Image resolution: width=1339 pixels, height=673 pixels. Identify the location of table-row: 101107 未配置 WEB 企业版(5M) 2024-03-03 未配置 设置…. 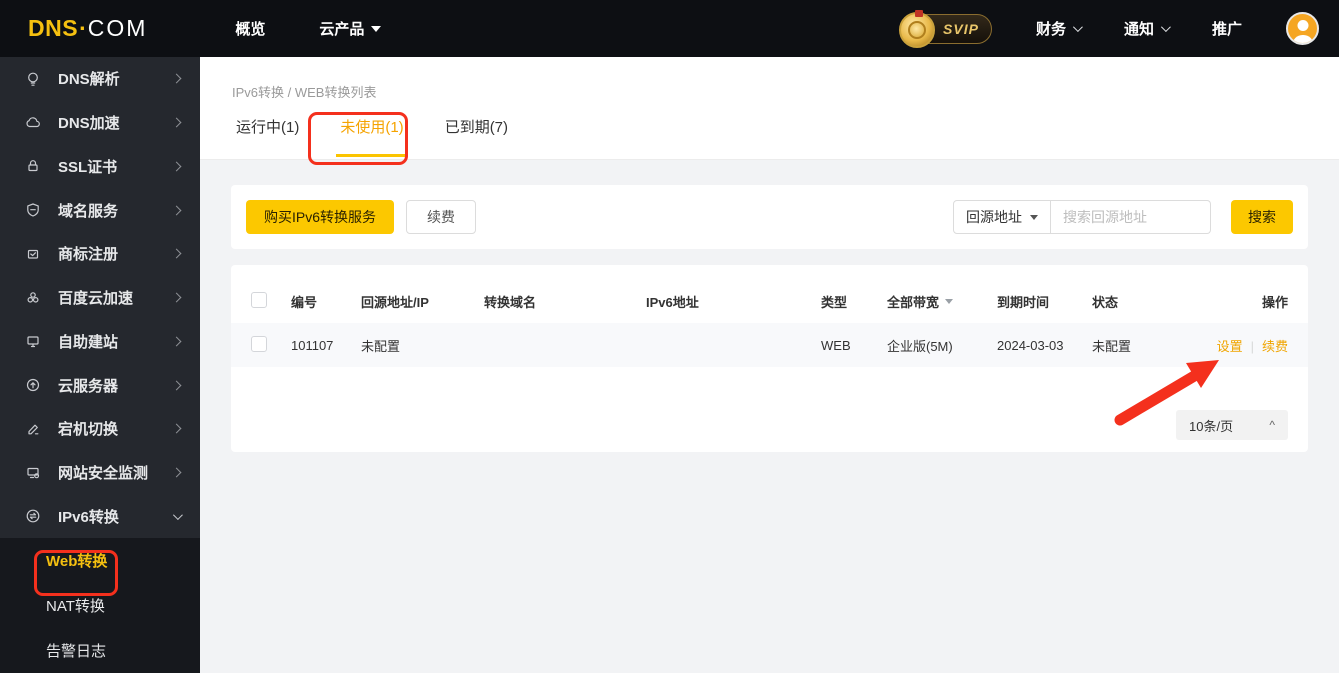
(769, 345).